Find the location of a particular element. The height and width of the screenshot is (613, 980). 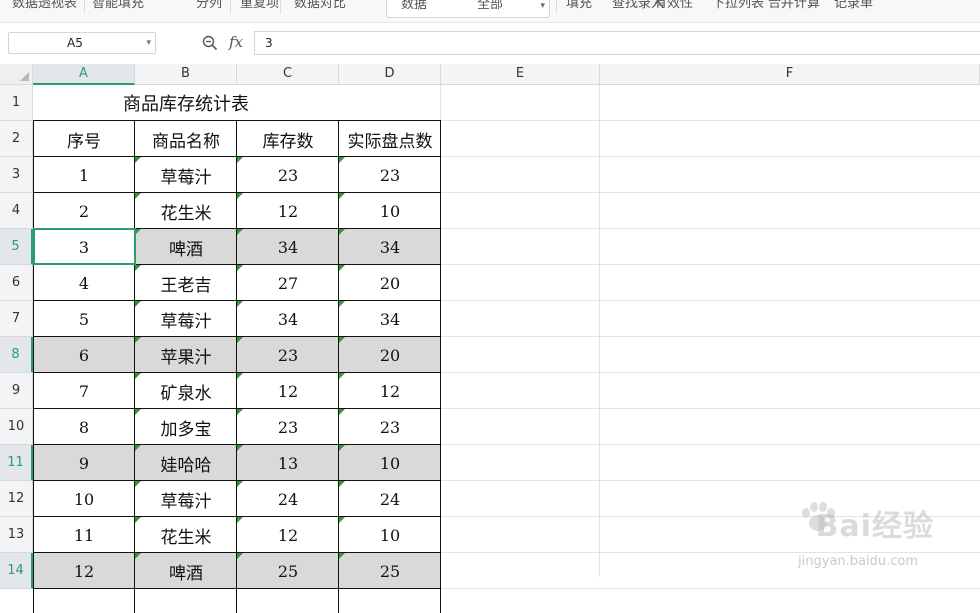

toolbar-item: 合并计算 is located at coordinates (794, 5).